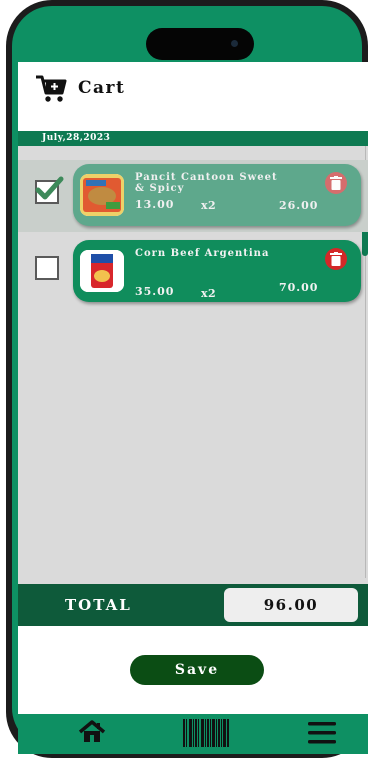  I want to click on item-subtotal: 26.00, so click(299, 205).